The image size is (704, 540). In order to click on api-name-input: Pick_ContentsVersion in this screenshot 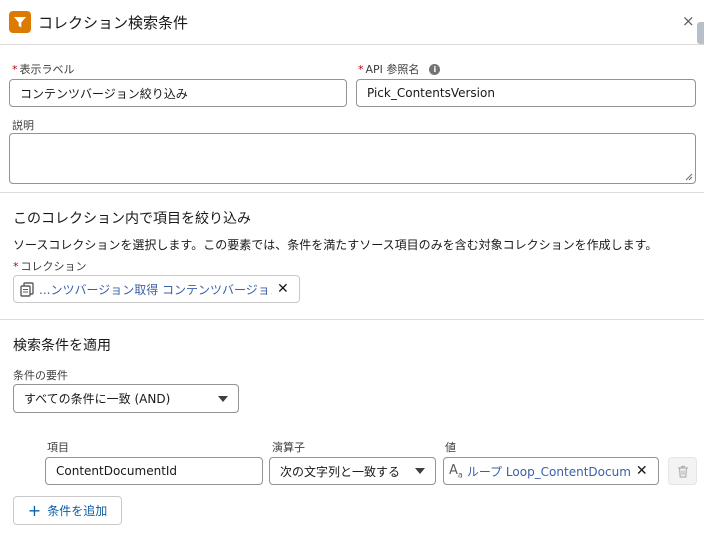, I will do `click(526, 93)`.